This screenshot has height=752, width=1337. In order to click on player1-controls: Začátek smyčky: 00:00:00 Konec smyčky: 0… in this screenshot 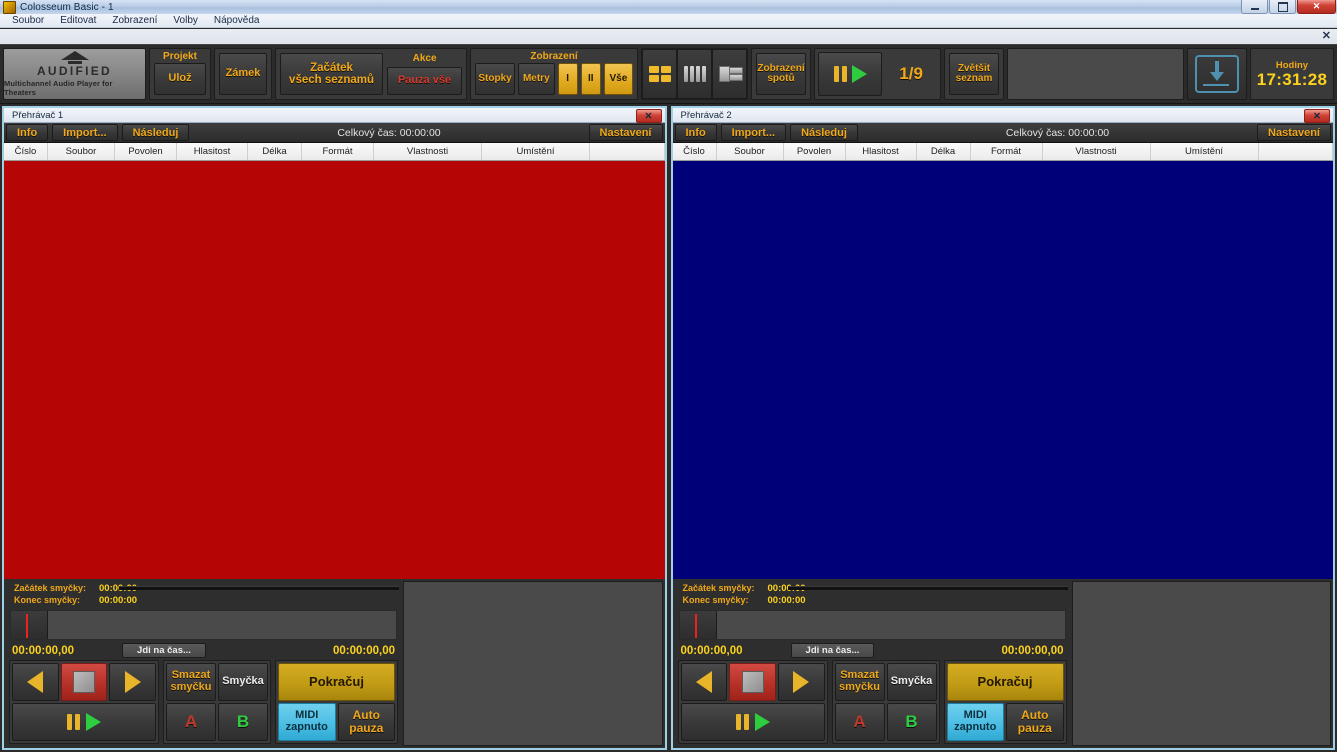, I will do `click(203, 663)`.